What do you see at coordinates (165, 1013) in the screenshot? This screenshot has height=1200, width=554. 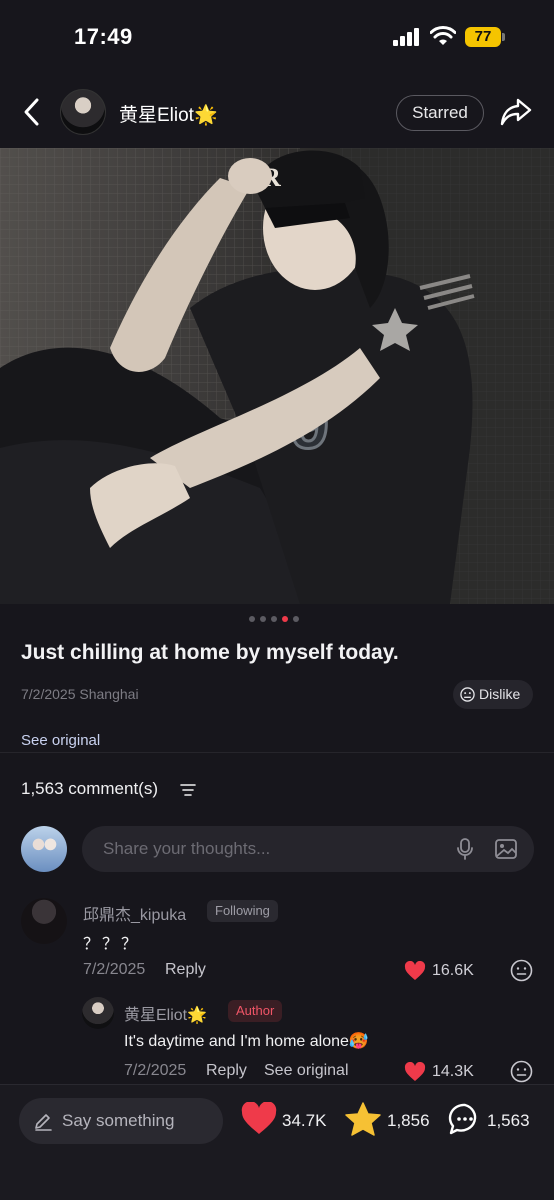 I see `reply-author-name: 黄星Eliot🌟` at bounding box center [165, 1013].